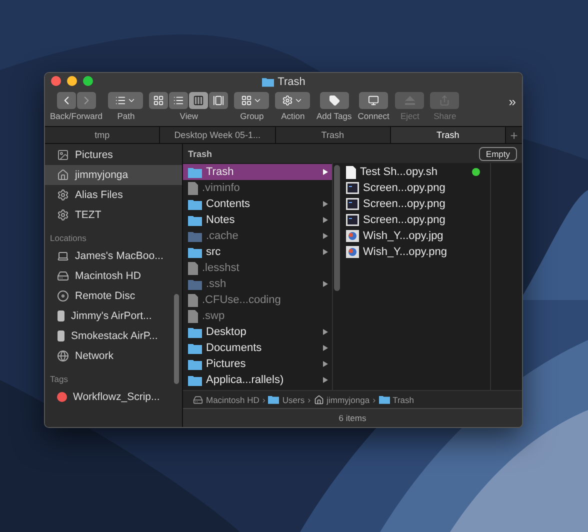 This screenshot has height=532, width=588. Describe the element at coordinates (86, 100) in the screenshot. I see `forward-button` at that location.